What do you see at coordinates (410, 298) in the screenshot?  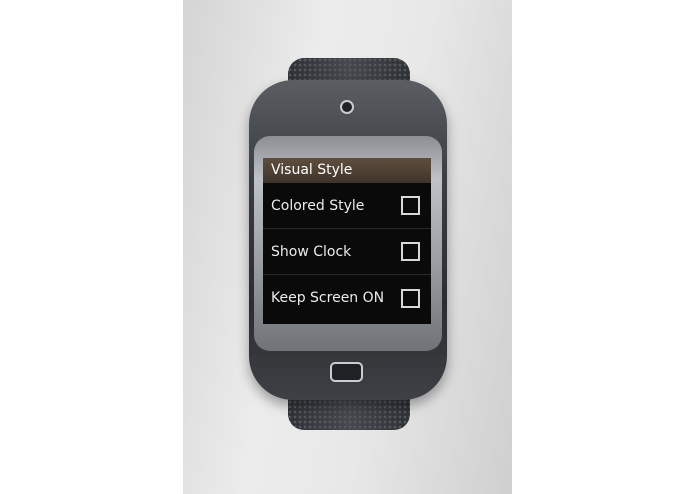 I see `keep-screen-on-checkbox` at bounding box center [410, 298].